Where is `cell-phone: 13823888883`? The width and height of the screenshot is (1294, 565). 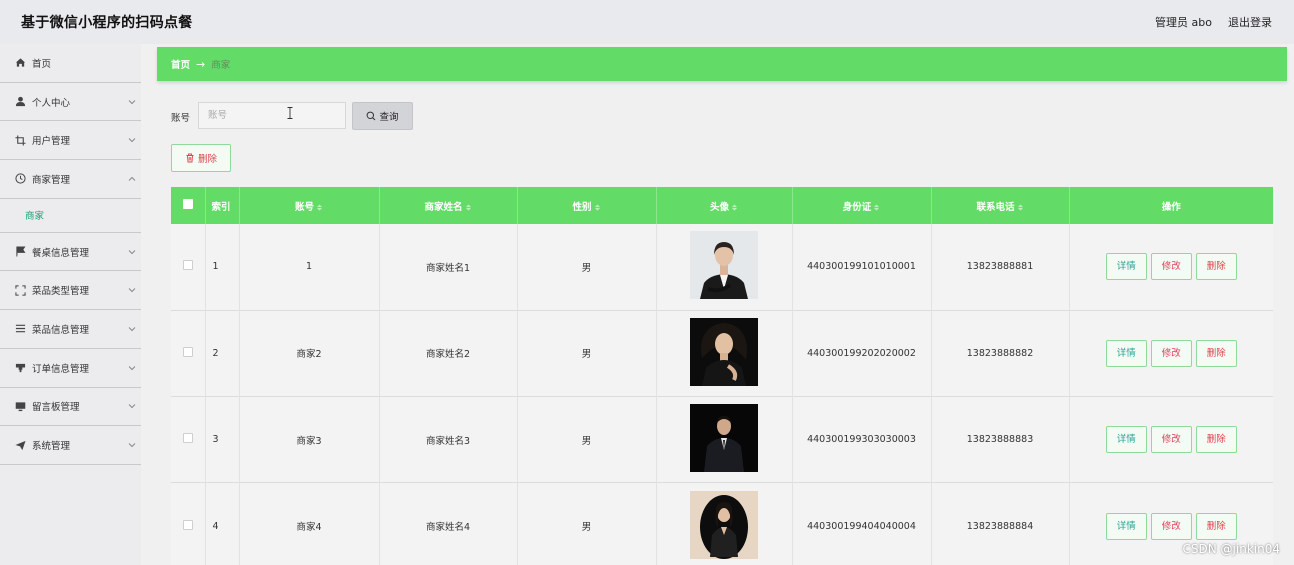
cell-phone: 13823888883 is located at coordinates (1000, 439).